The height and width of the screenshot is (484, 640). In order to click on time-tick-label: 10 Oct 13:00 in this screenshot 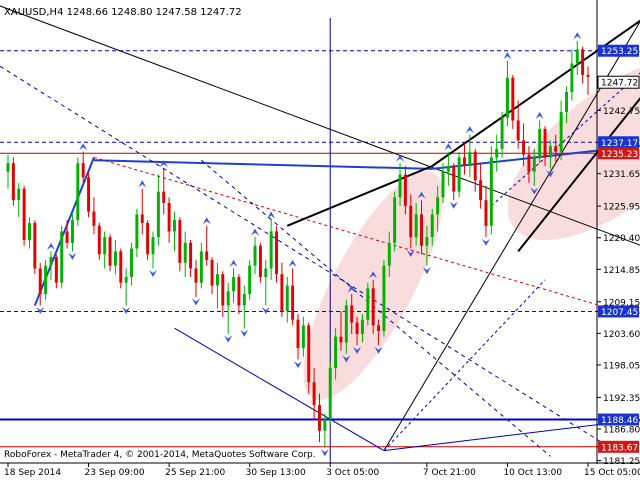, I will do `click(532, 473)`.